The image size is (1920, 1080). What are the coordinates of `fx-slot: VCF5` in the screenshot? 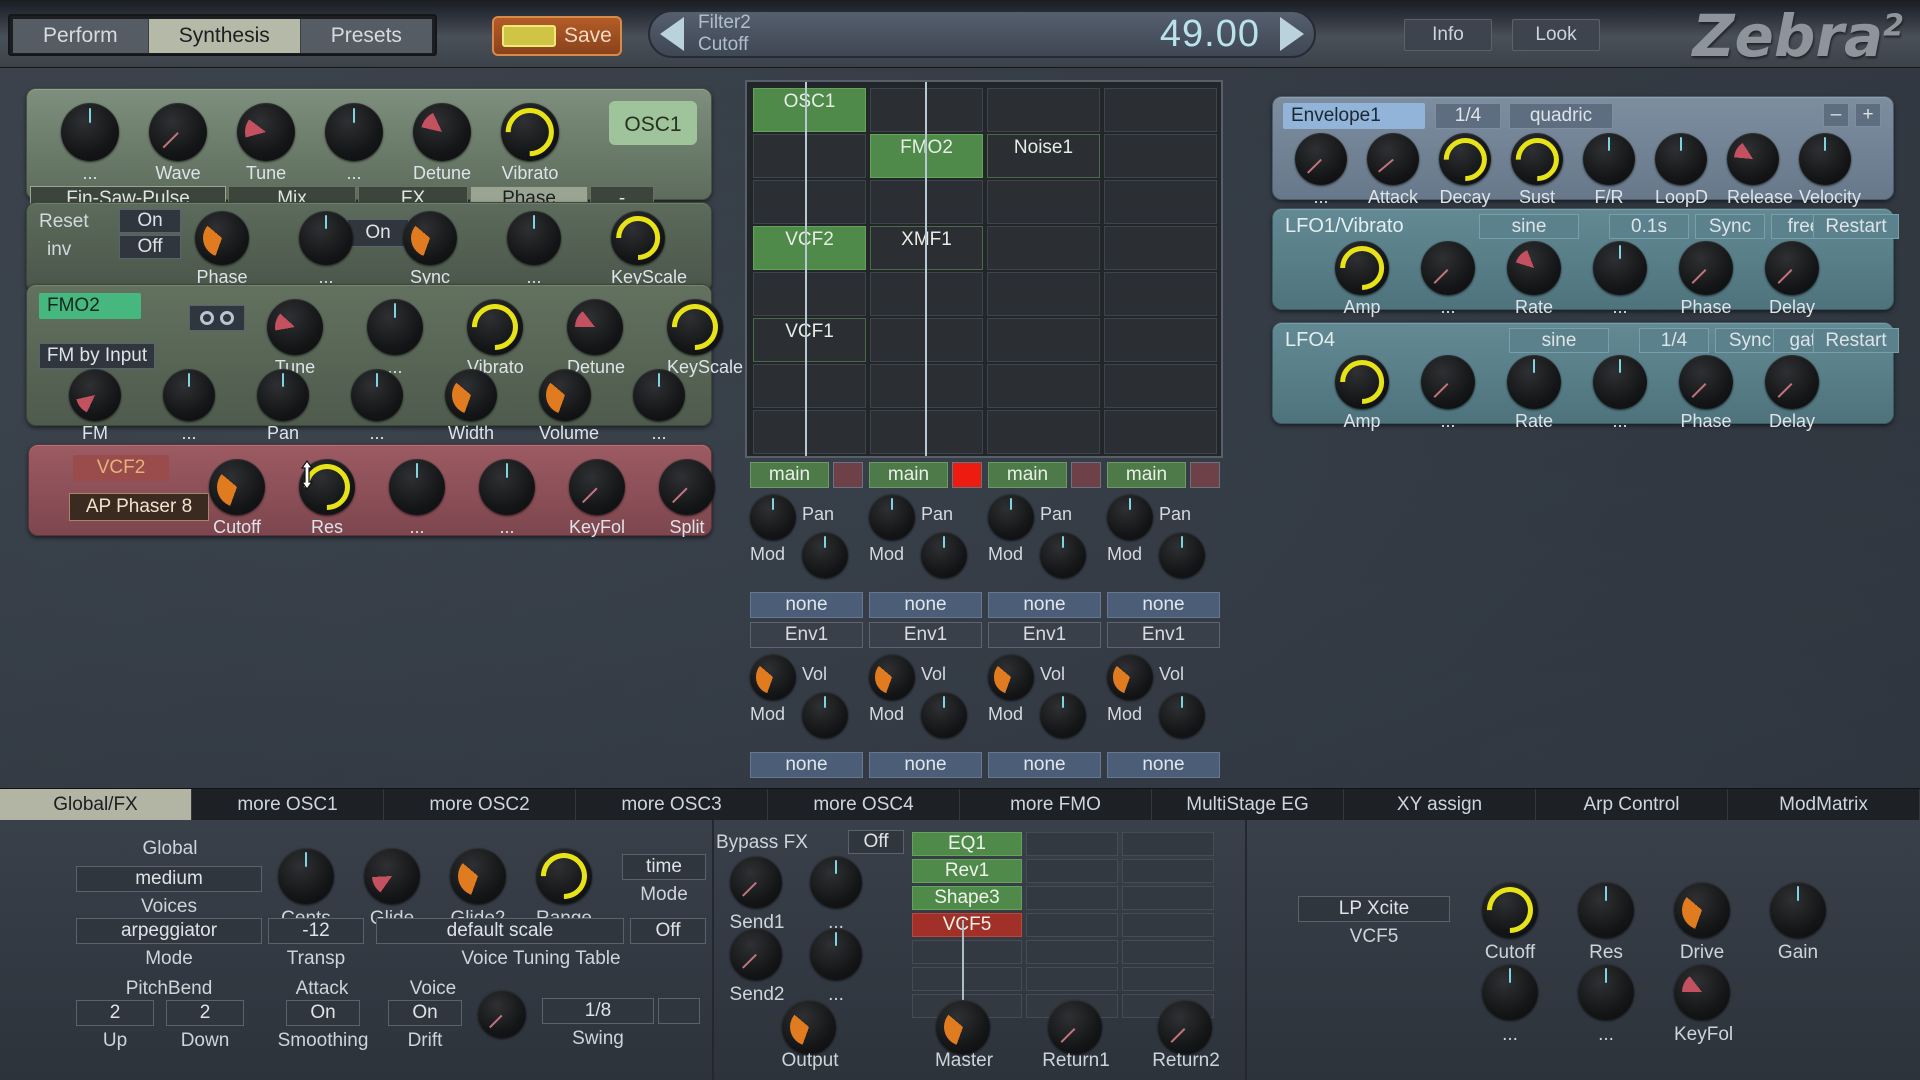 It's located at (967, 925).